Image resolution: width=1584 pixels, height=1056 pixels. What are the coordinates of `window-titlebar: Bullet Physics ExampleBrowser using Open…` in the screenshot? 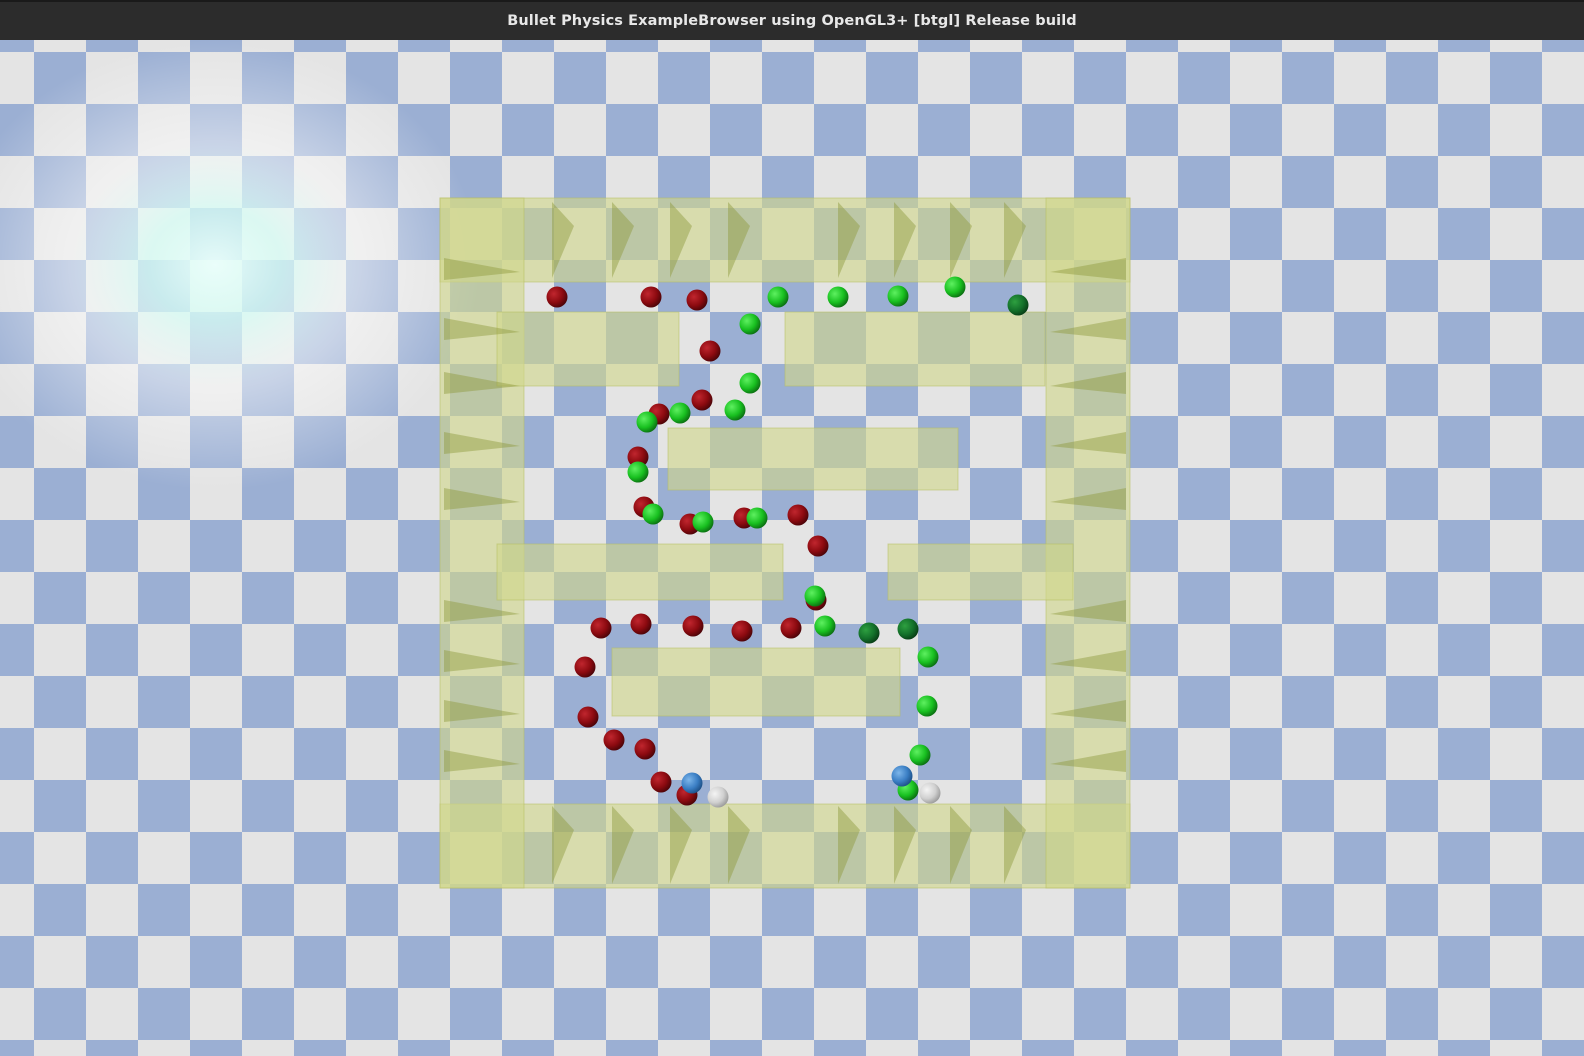 It's located at (792, 20).